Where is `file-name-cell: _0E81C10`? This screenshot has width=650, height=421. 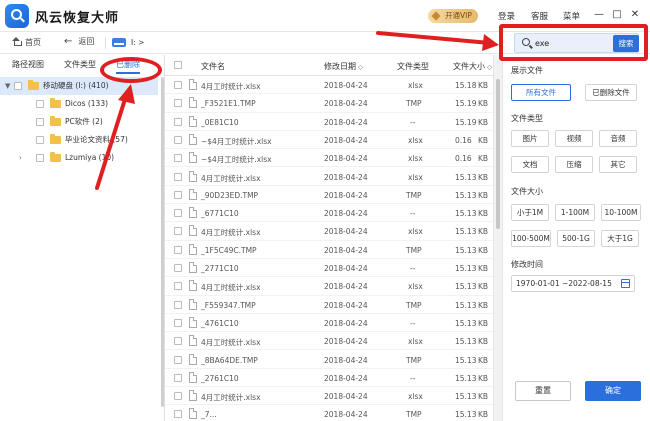
file-name-cell: _0E81C10 is located at coordinates (220, 122).